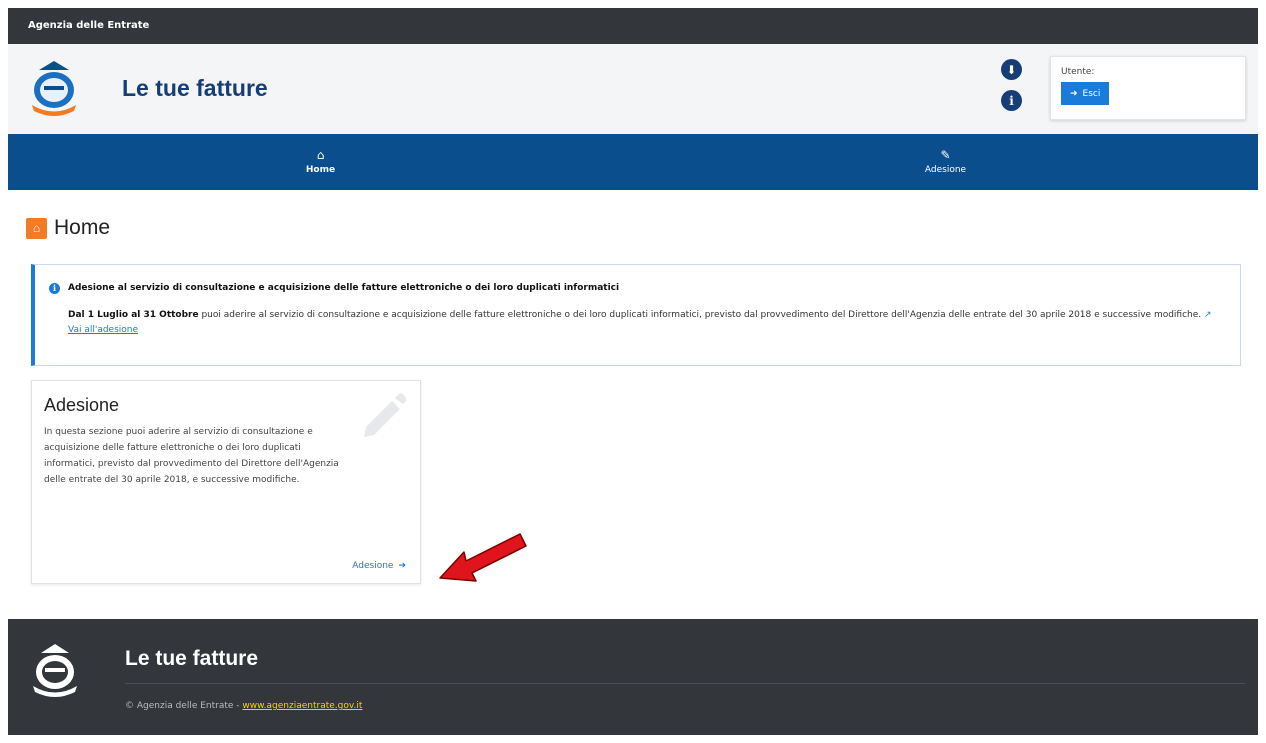 The image size is (1266, 743). Describe the element at coordinates (55, 670) in the screenshot. I see `footer-agency-logo` at that location.